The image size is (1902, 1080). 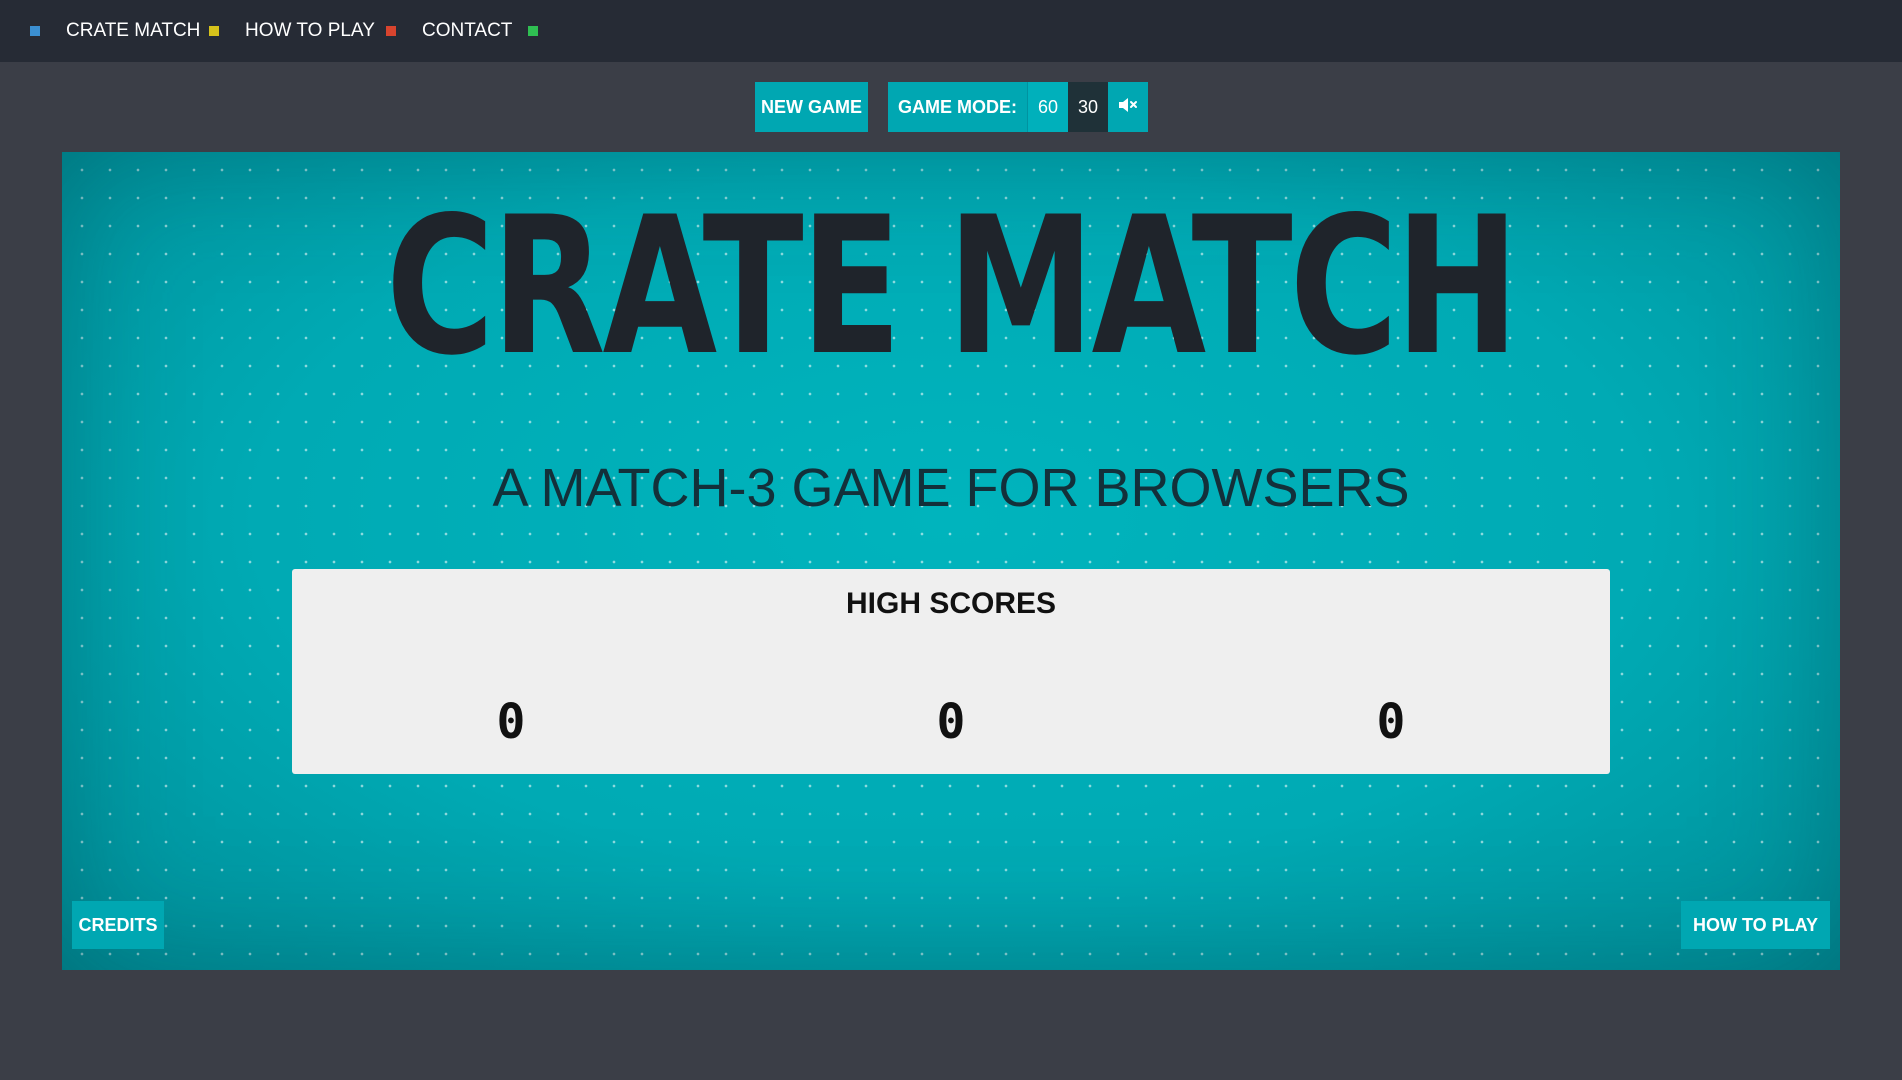 I want to click on top-nav: CRATE MATCH HOW TO PLAY CONTACT, so click(x=951, y=31).